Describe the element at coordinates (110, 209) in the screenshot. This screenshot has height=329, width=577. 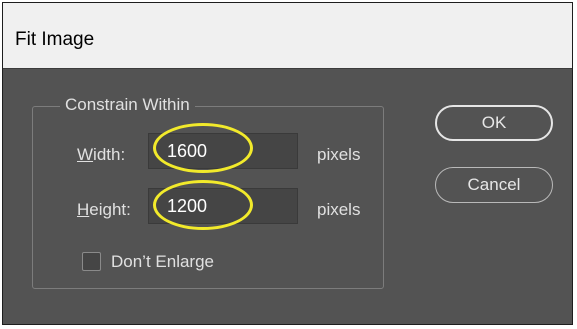
I see `height-label-text: eight:` at that location.